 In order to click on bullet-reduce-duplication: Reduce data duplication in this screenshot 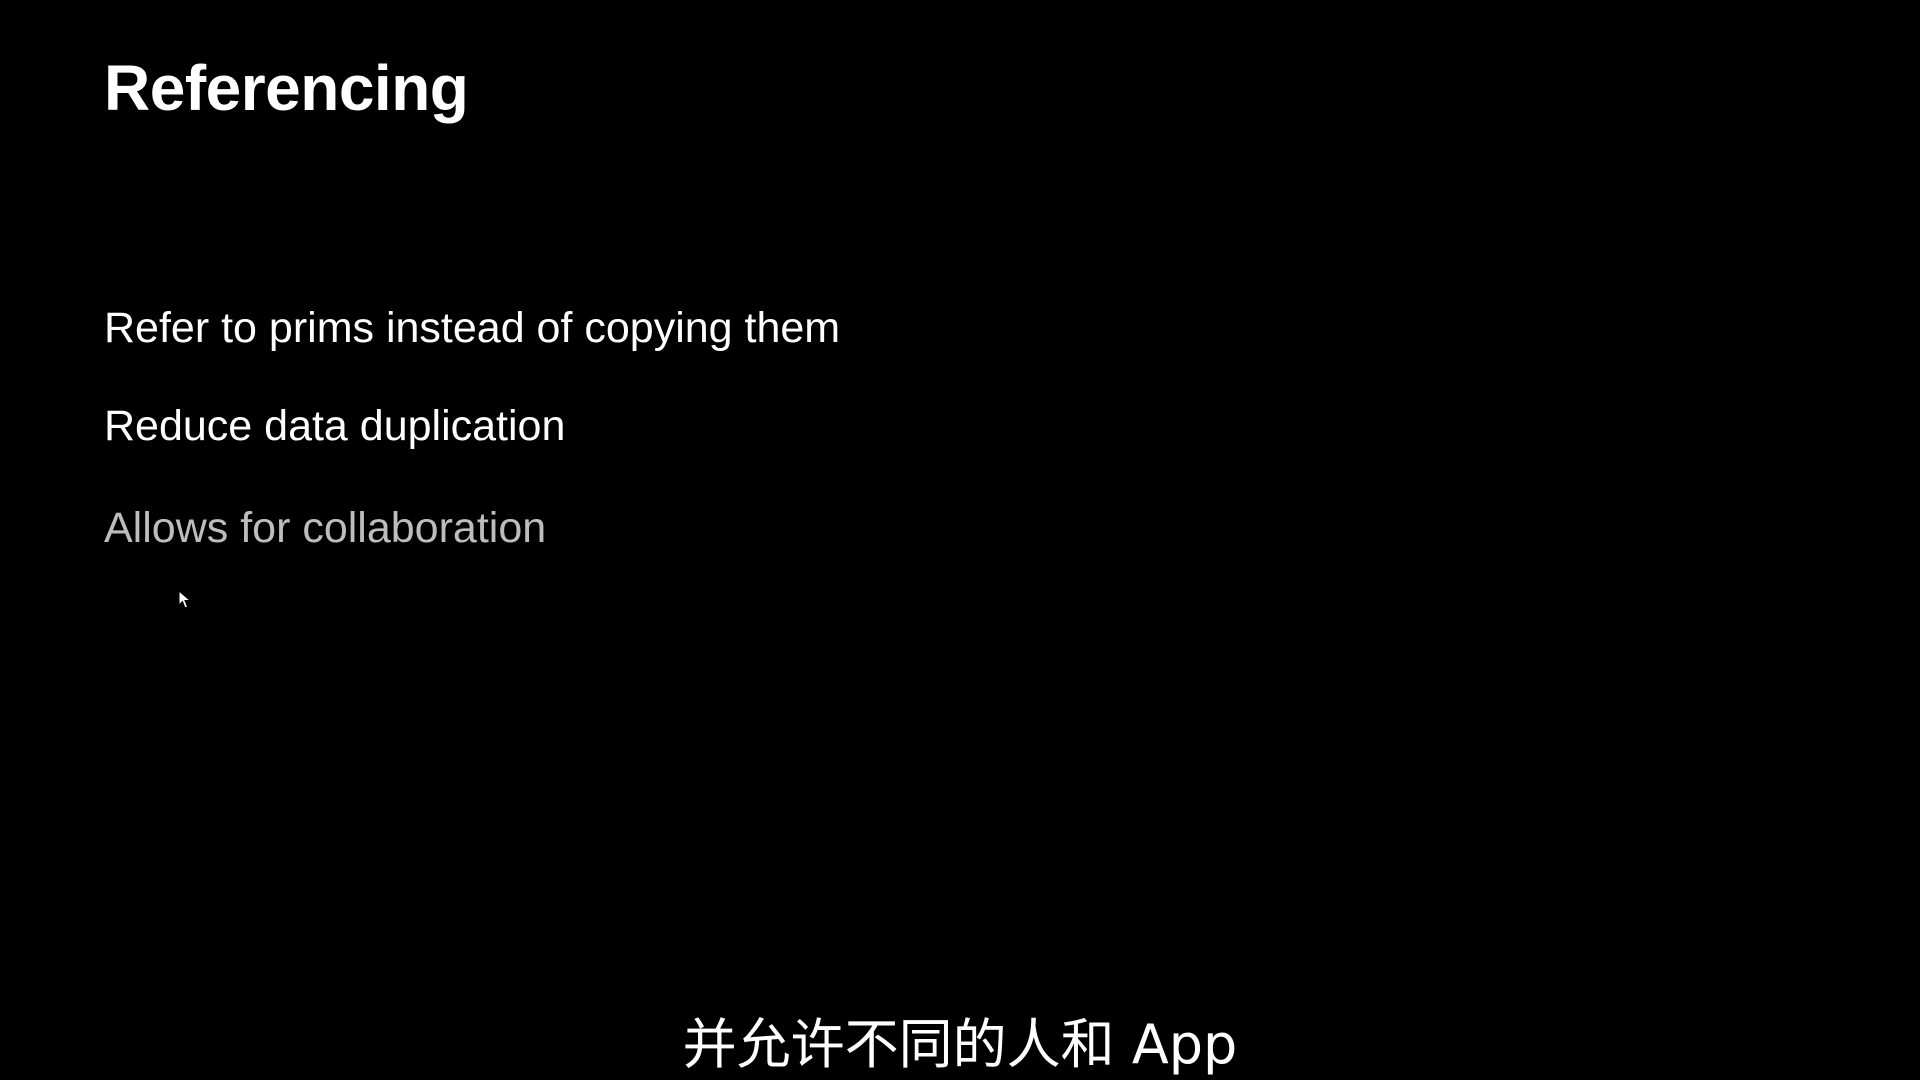, I will do `click(335, 426)`.